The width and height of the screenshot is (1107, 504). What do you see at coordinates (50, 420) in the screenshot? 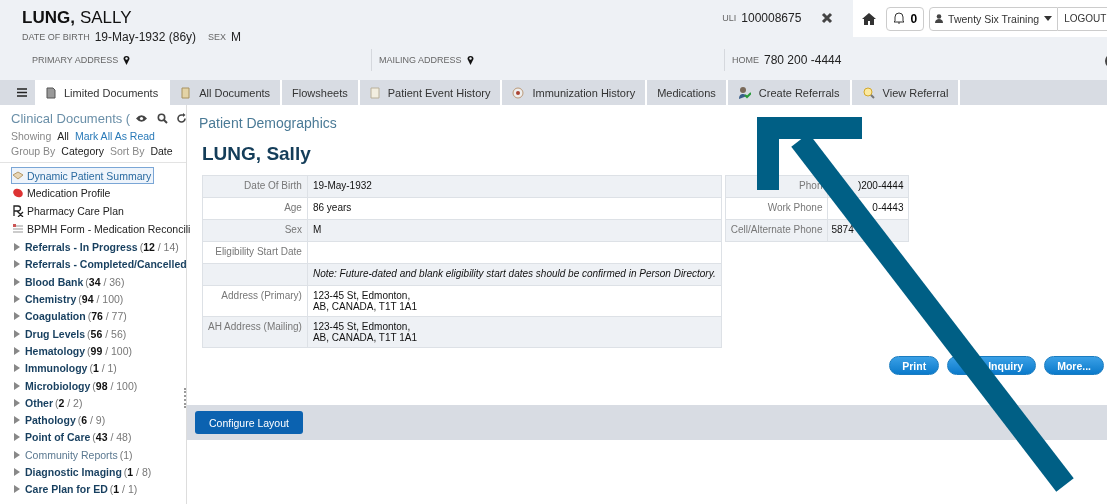
I see `category-item: Pathology` at bounding box center [50, 420].